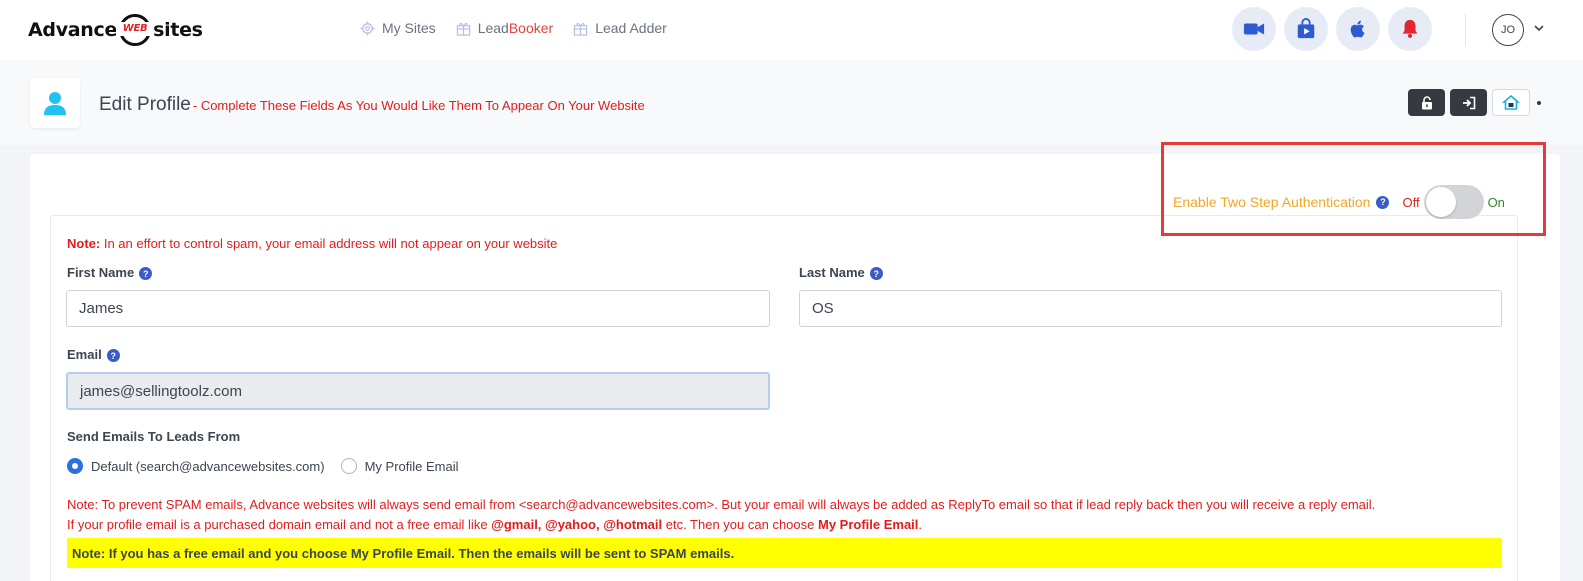  I want to click on apple-icon, so click(1357, 29).